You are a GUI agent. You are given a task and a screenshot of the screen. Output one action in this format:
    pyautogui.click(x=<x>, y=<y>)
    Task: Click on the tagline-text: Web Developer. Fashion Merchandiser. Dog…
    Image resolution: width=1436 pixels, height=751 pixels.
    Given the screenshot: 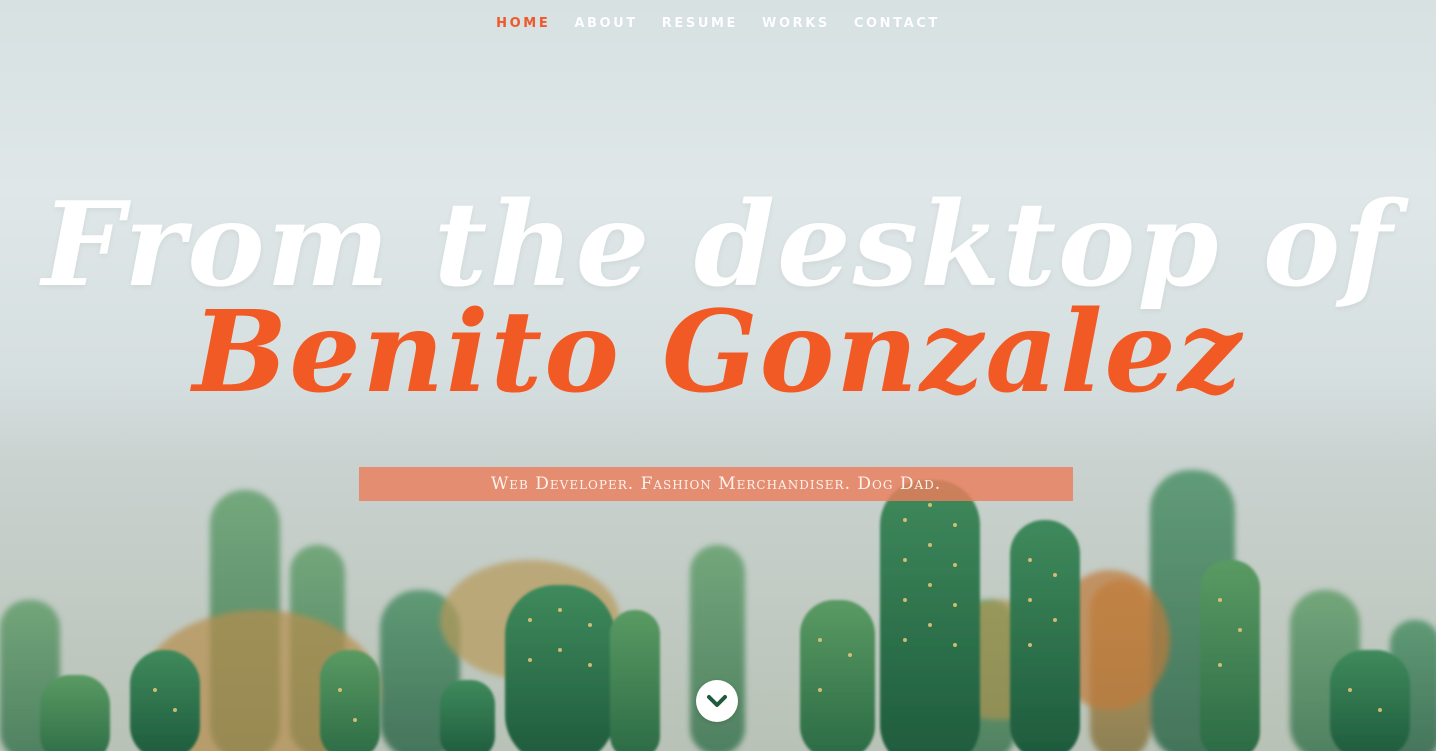 What is the action you would take?
    pyautogui.click(x=716, y=484)
    